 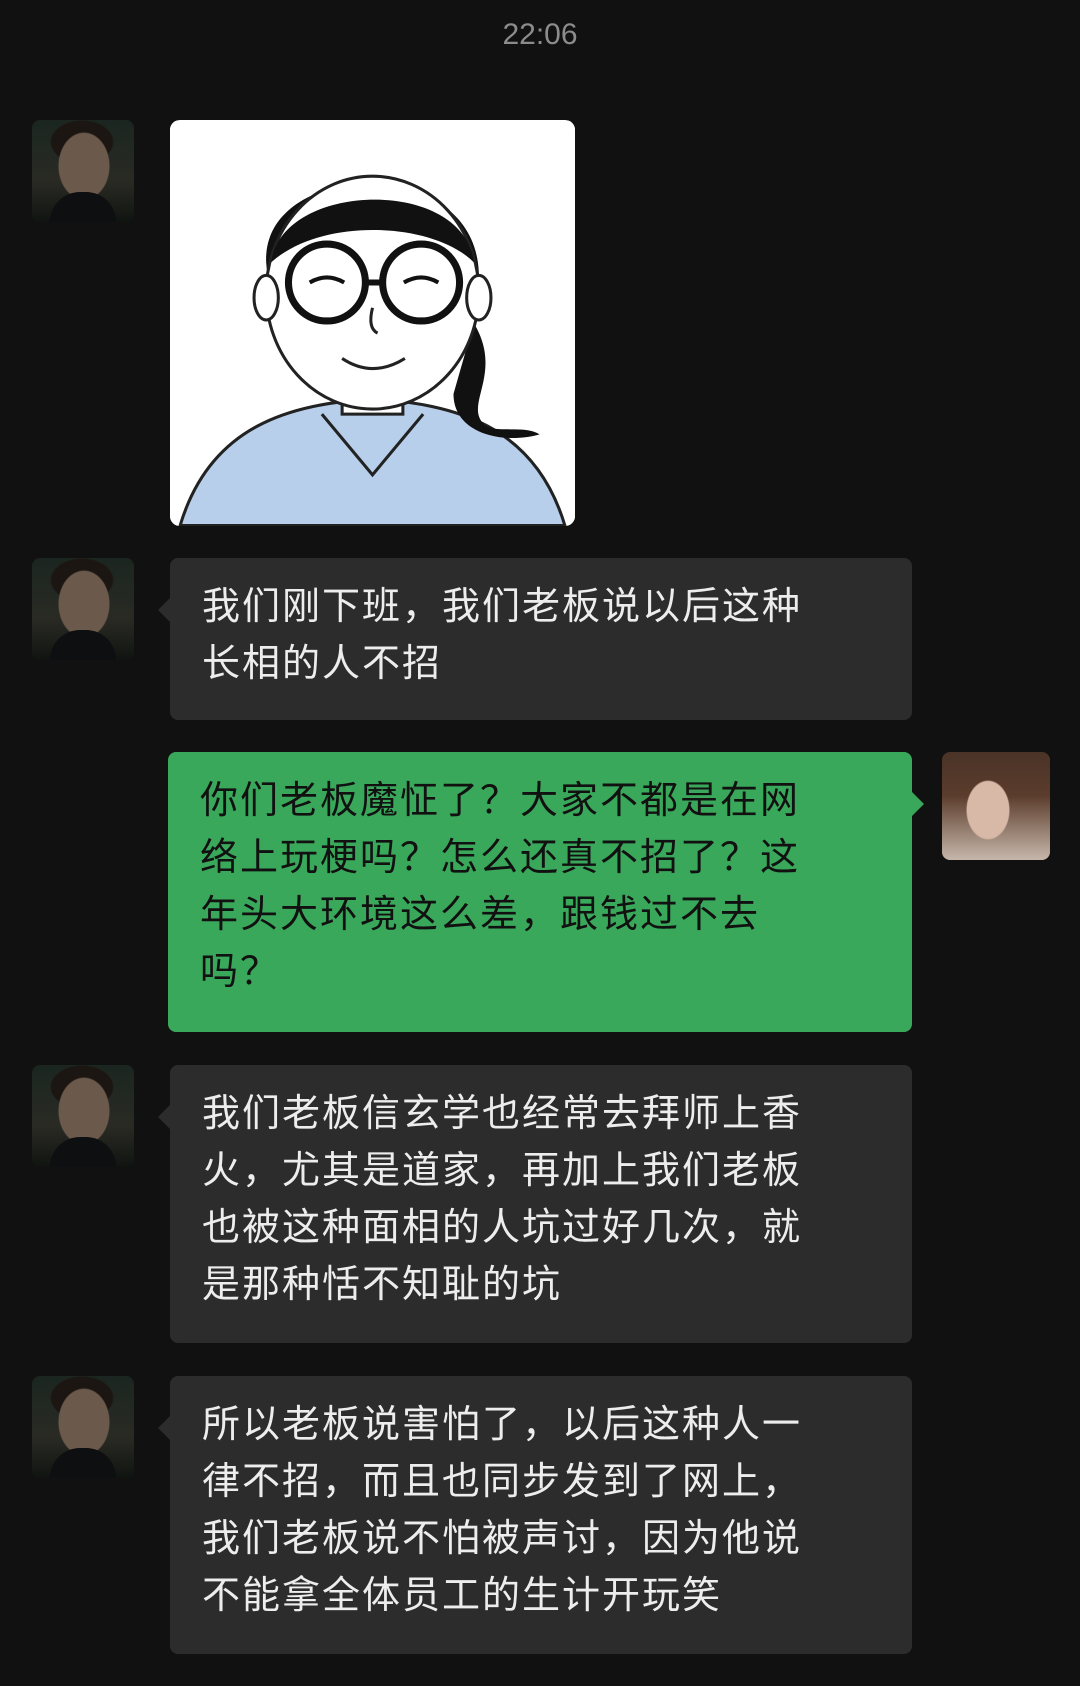 I want to click on cartoon-woman-glasses-icon, so click(x=372, y=323).